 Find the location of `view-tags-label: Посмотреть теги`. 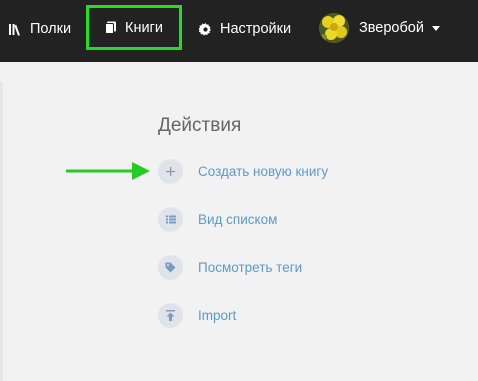

view-tags-label: Посмотреть теги is located at coordinates (250, 267).